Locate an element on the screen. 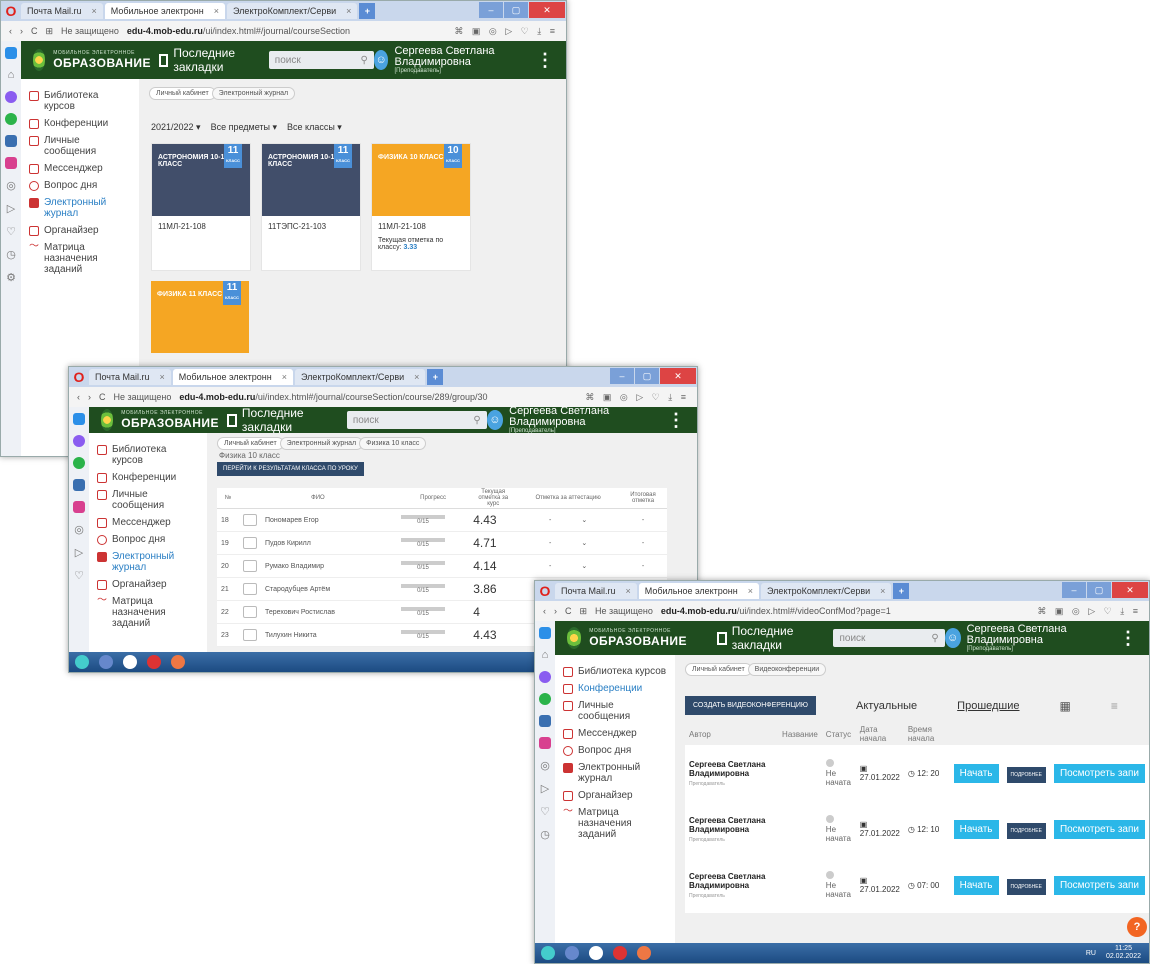 Image resolution: width=1150 pixels, height=964 pixels. attestation-select: - ⌄ is located at coordinates (568, 520).